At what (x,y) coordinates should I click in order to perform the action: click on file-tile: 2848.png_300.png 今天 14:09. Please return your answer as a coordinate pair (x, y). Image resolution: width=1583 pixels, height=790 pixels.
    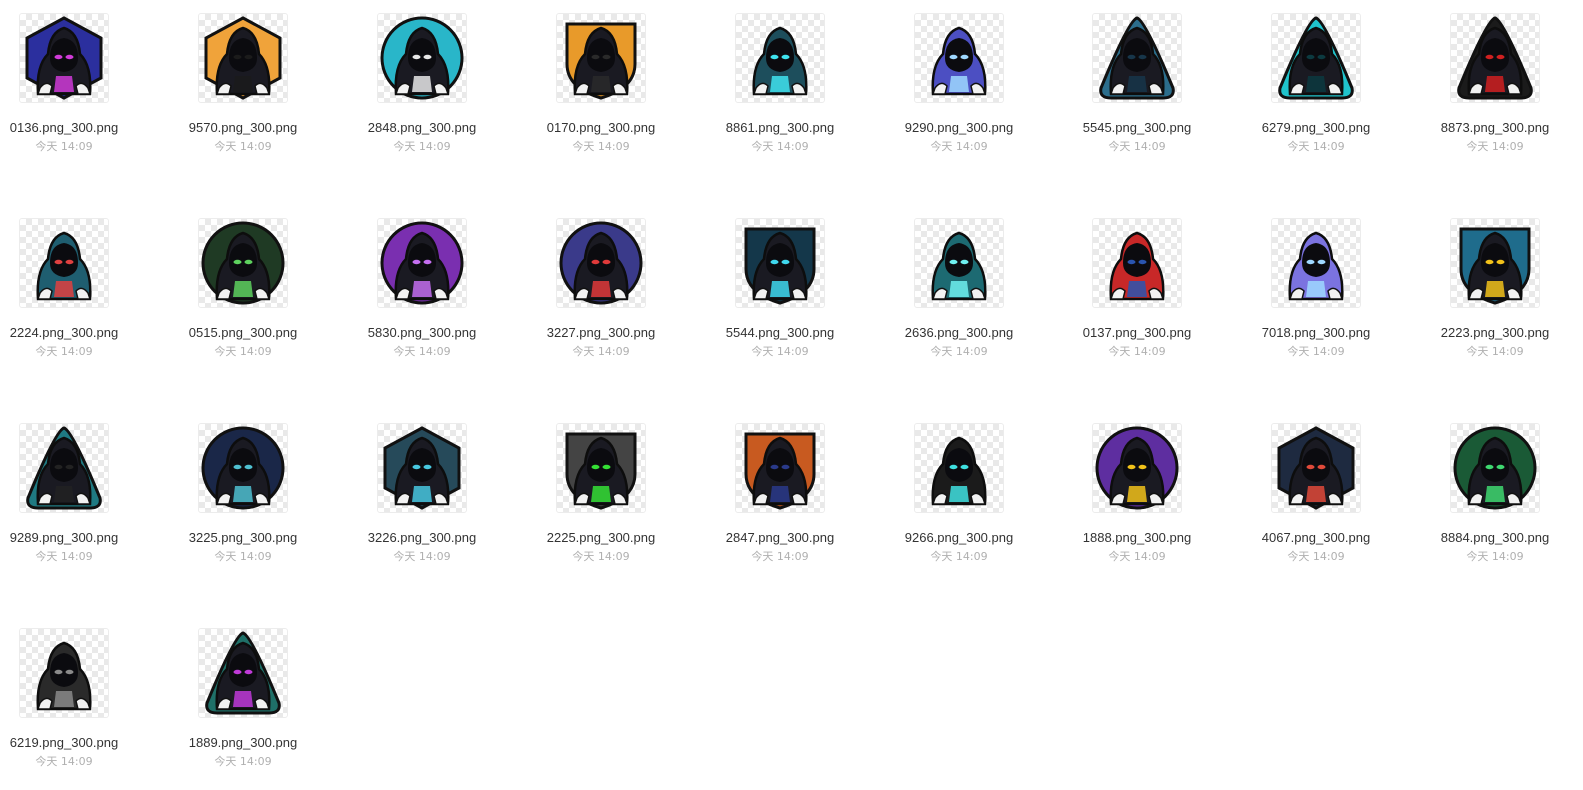
    Looking at the image, I should click on (422, 83).